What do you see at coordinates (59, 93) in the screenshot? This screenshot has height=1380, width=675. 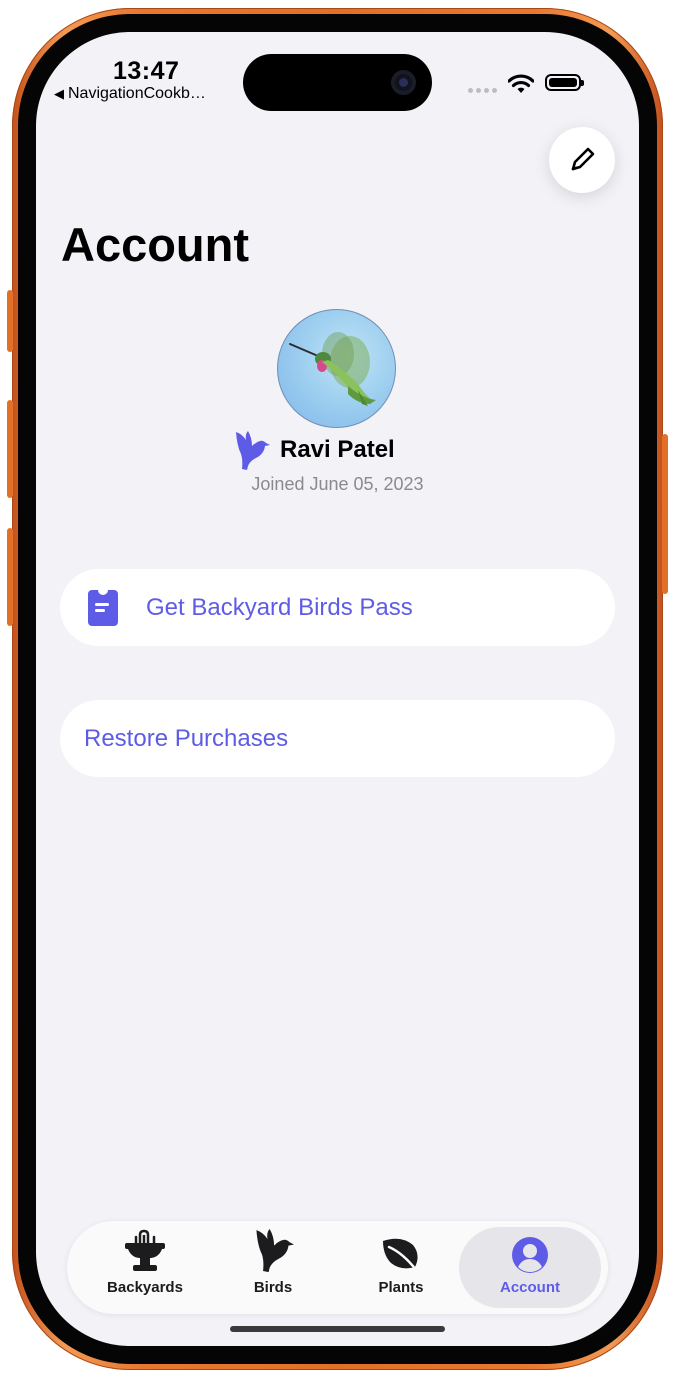 I see `back-triangle-icon: ◀` at bounding box center [59, 93].